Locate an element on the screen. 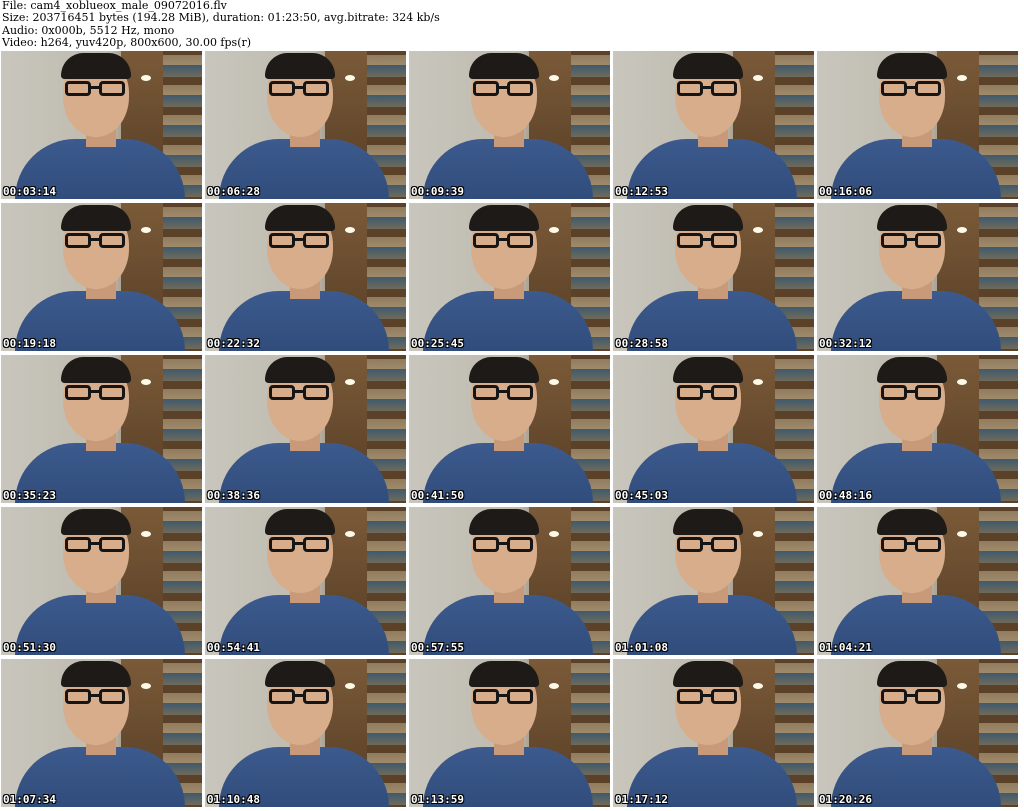 The height and width of the screenshot is (811, 1024). thumbnail-timestamp: 00:06:28 is located at coordinates (233, 191).